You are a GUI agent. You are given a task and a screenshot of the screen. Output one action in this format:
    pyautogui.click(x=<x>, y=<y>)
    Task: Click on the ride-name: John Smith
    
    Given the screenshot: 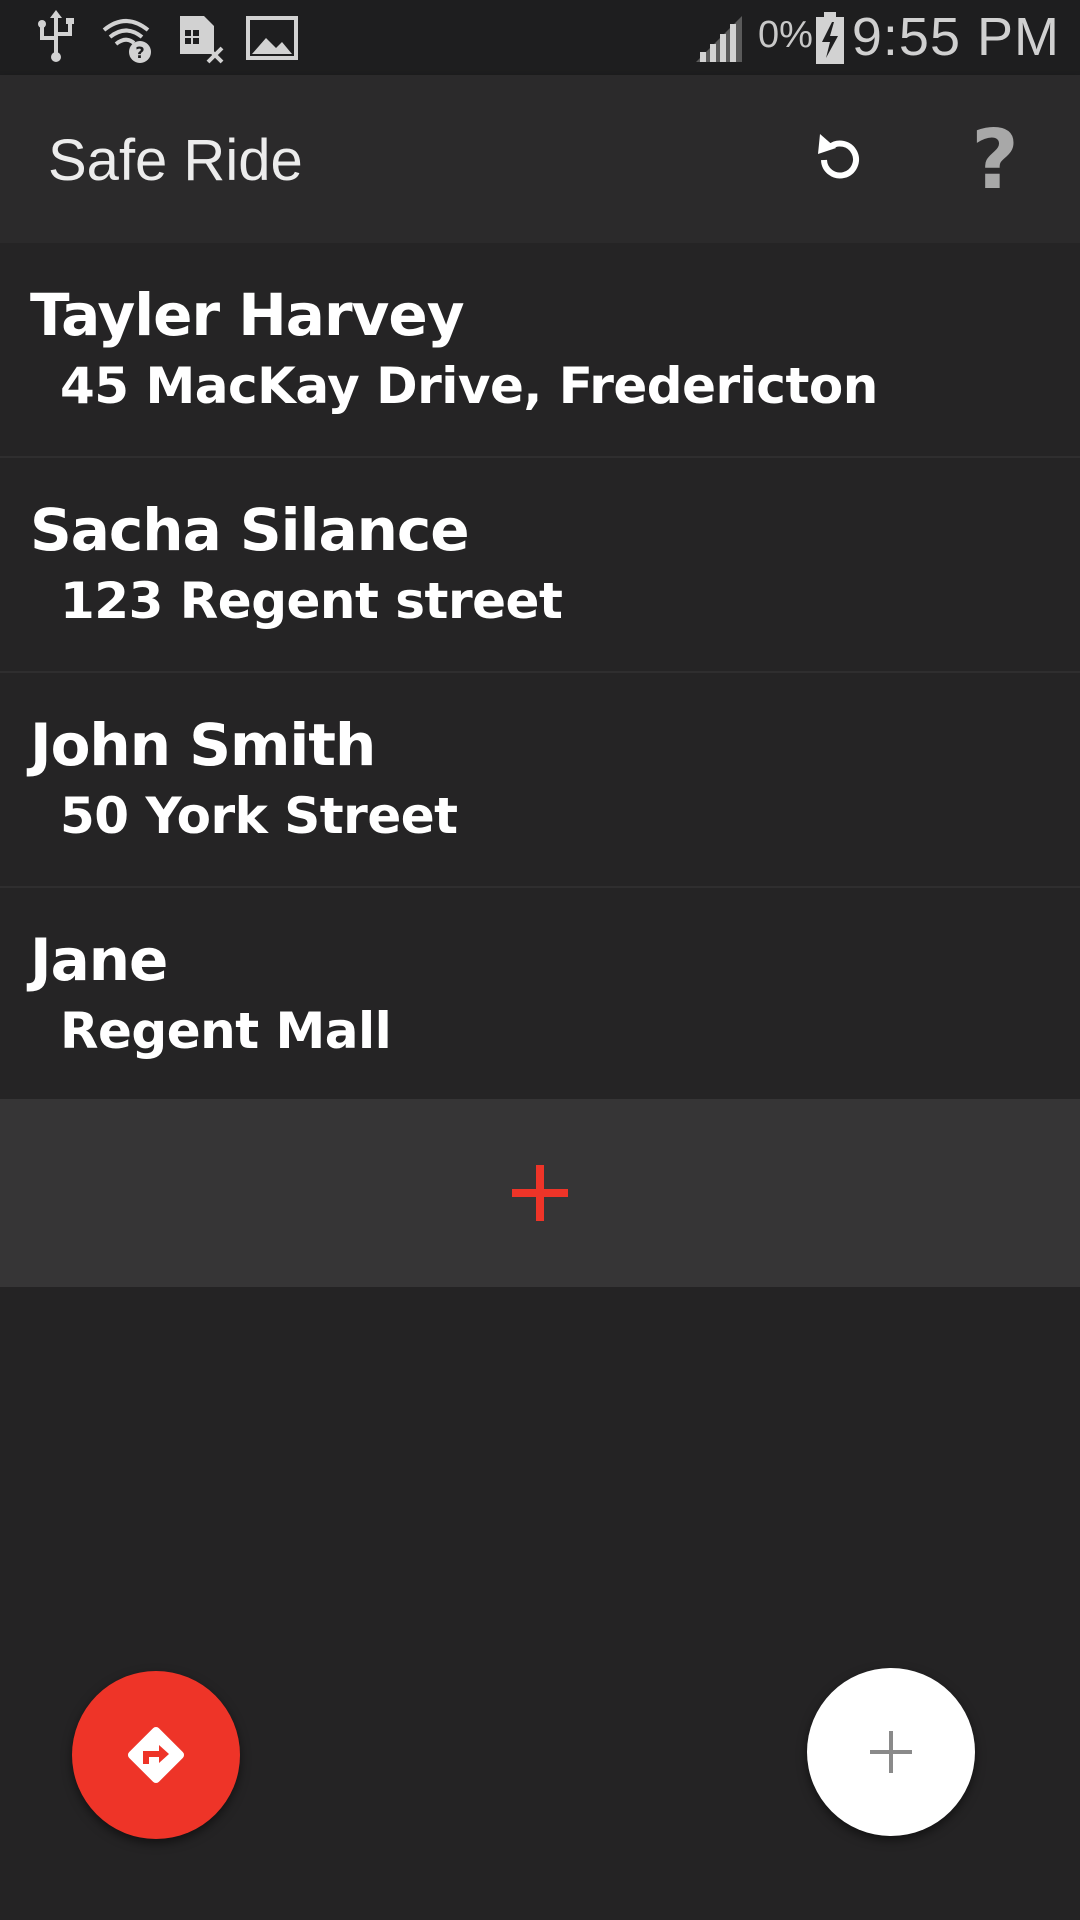 What is the action you would take?
    pyautogui.click(x=203, y=745)
    